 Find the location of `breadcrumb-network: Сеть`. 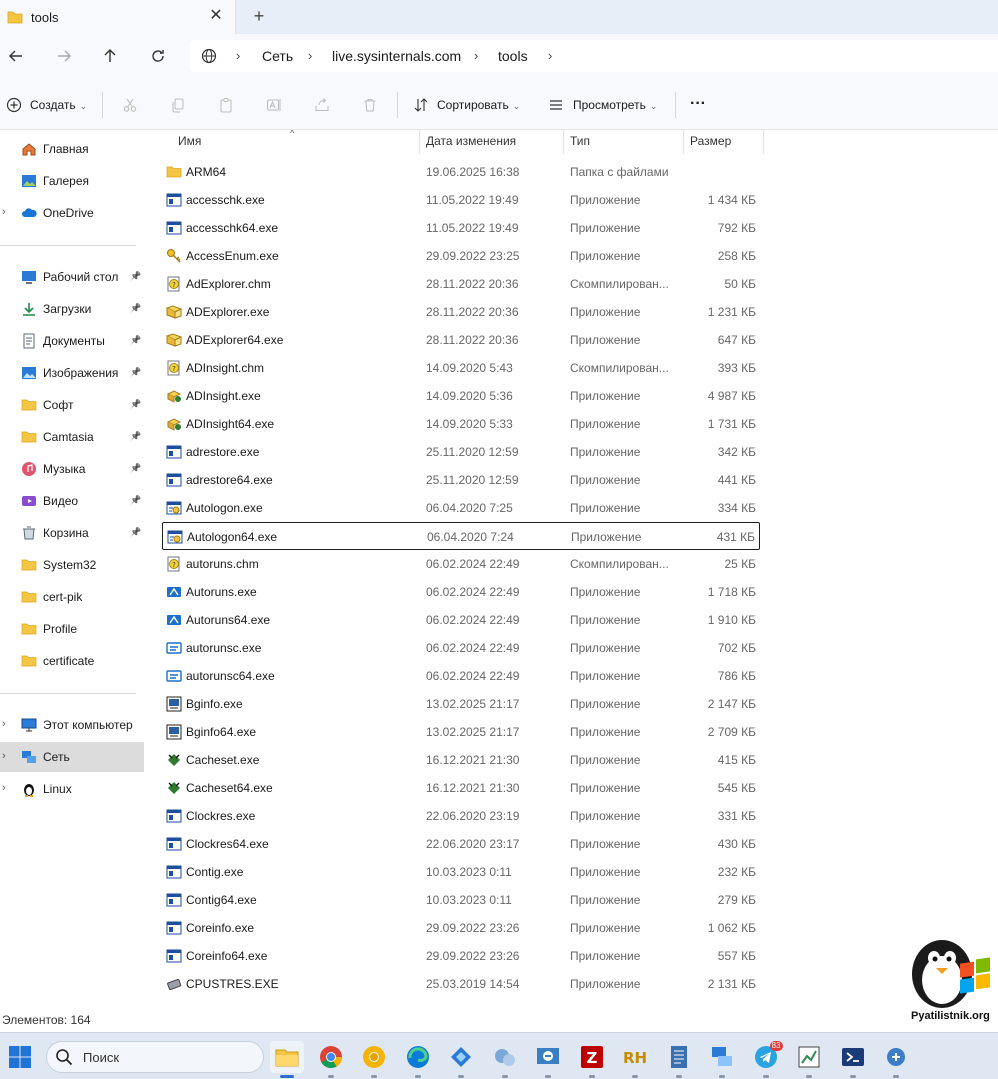

breadcrumb-network: Сеть is located at coordinates (277, 56).